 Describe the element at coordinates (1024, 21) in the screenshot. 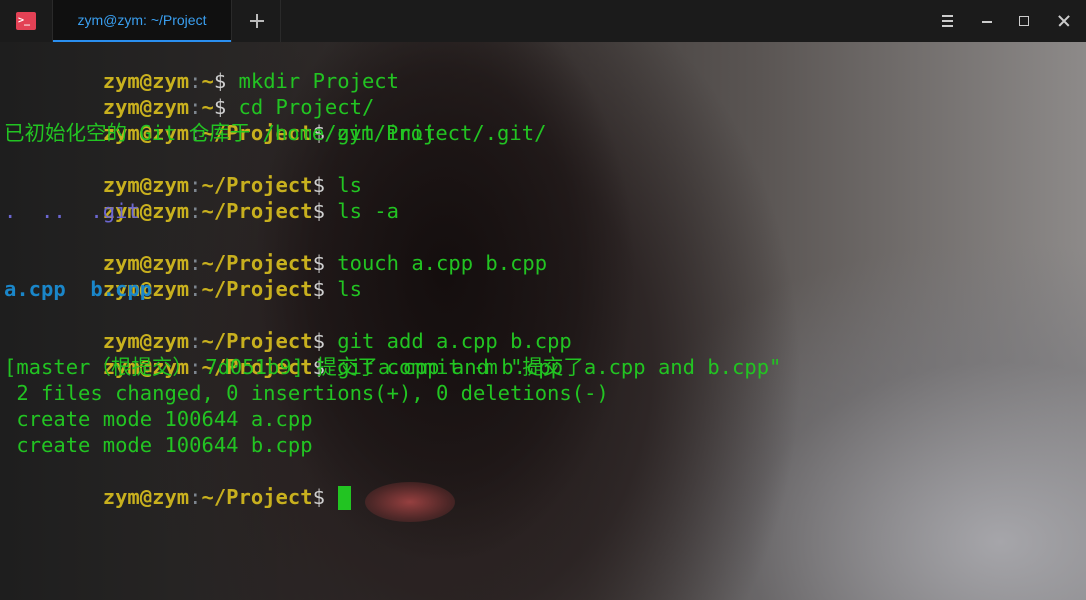

I see `maximize-icon` at that location.